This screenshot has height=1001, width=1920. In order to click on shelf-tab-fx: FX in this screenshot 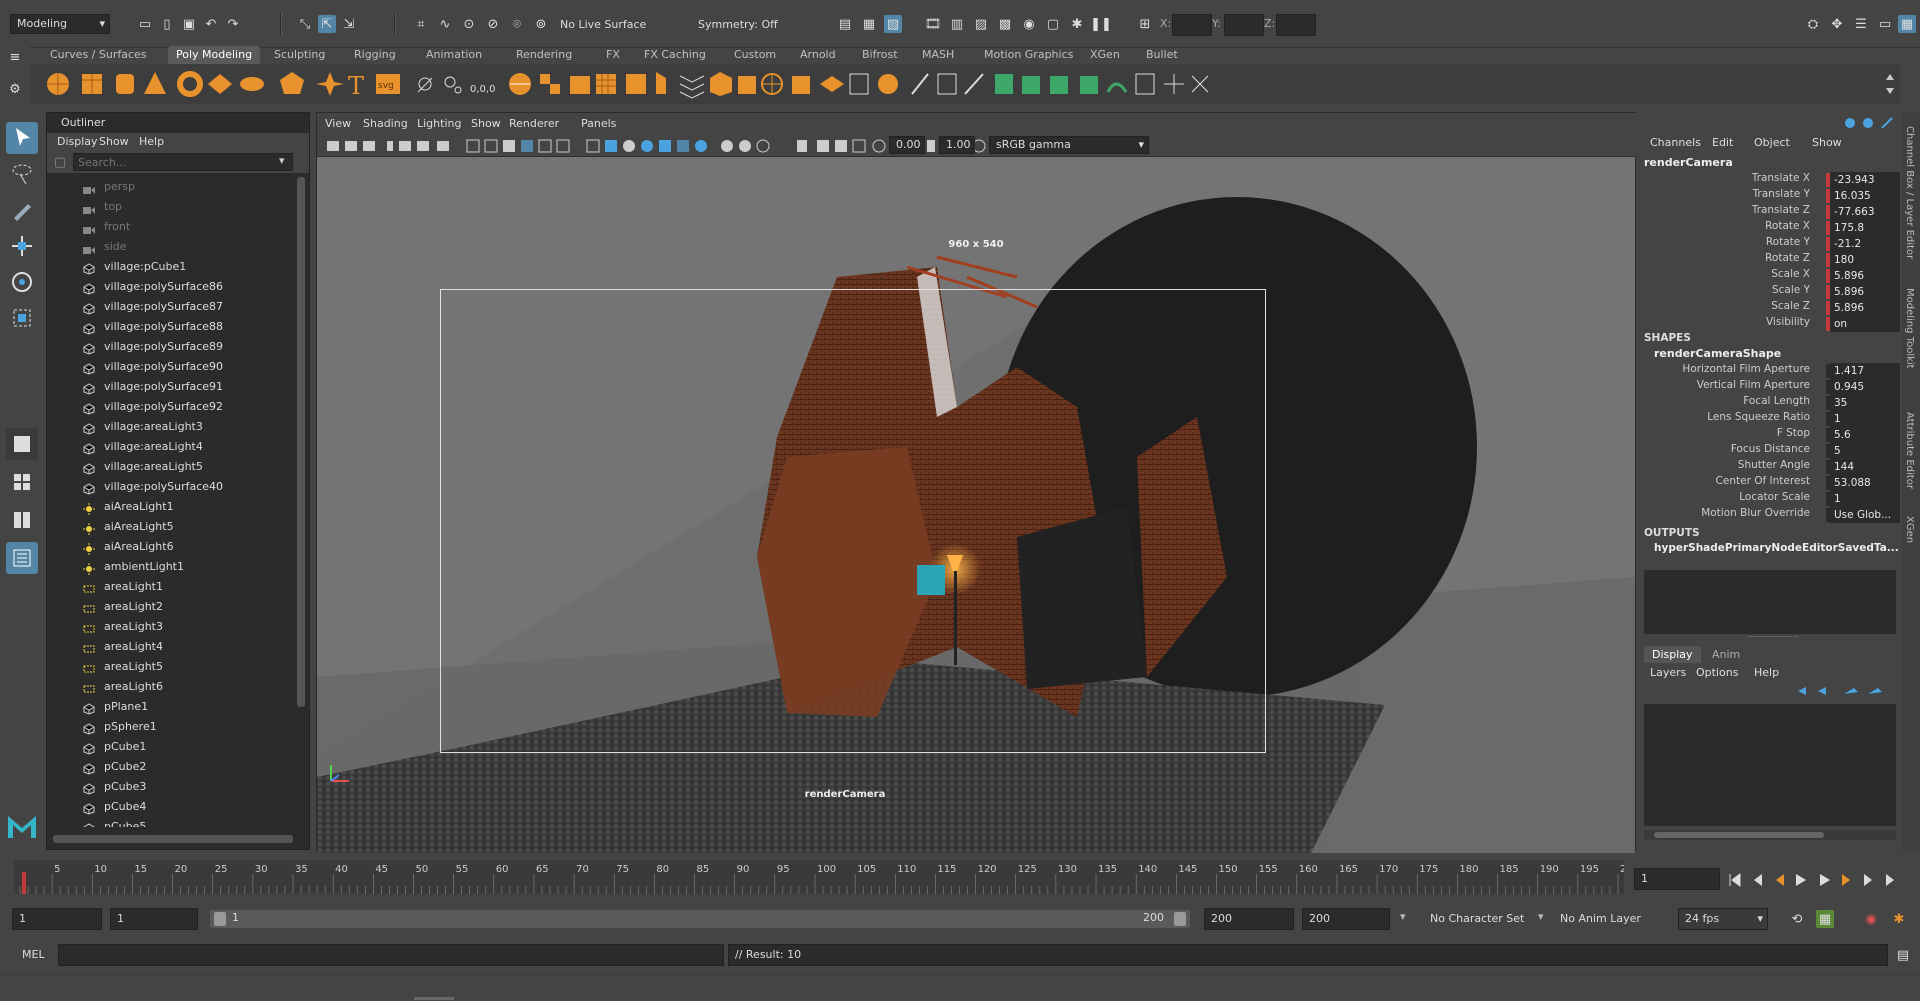, I will do `click(613, 55)`.